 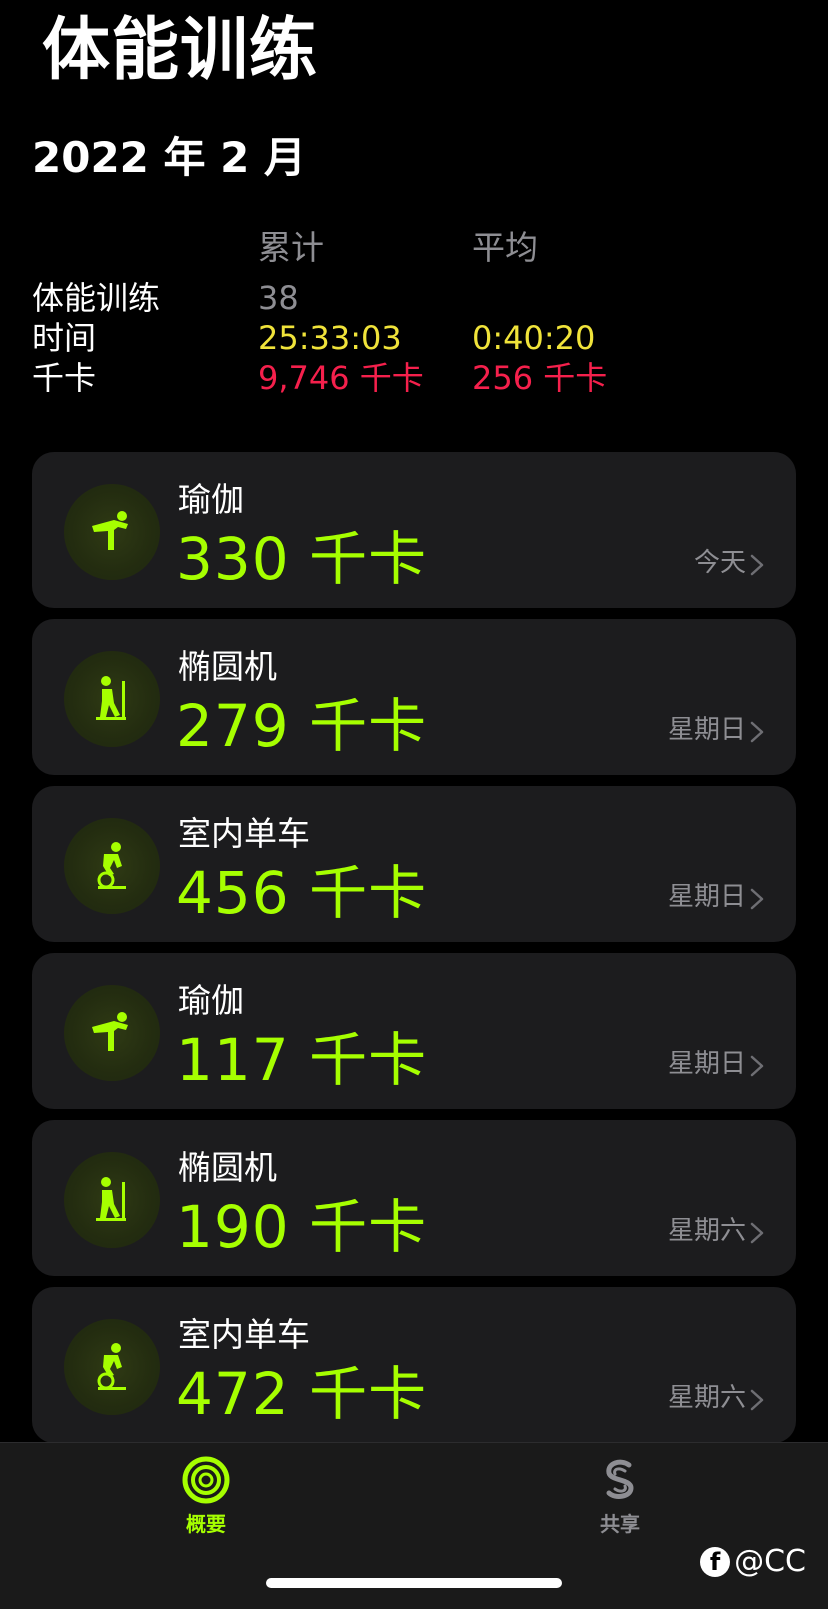 What do you see at coordinates (169, 157) in the screenshot?
I see `month-title: 2022 年 2 月` at bounding box center [169, 157].